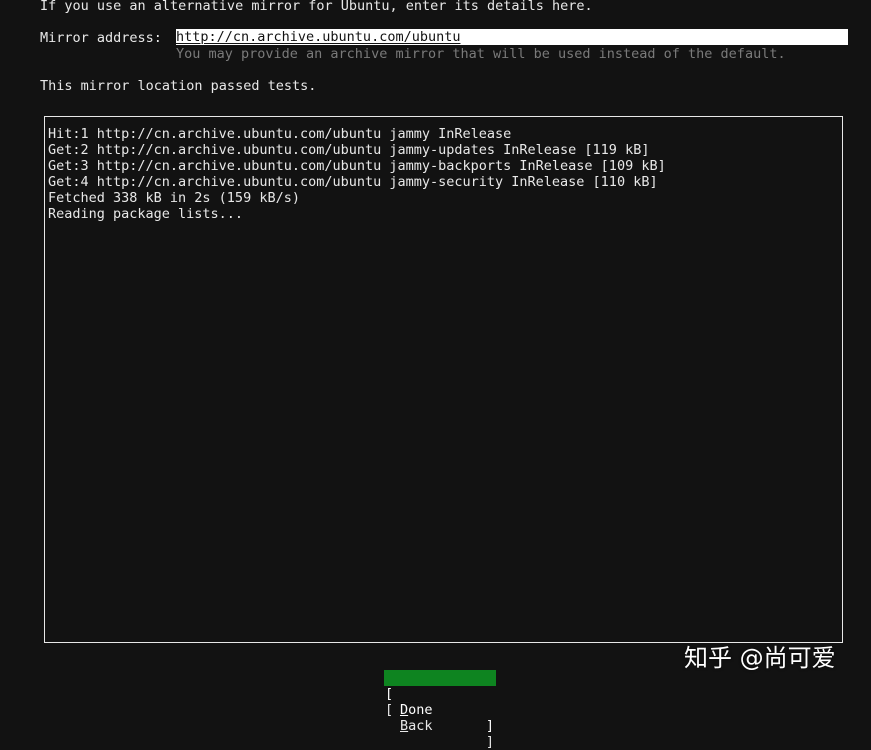 Image resolution: width=871 pixels, height=750 pixels. I want to click on back-button-label-rest: ack, so click(420, 726).